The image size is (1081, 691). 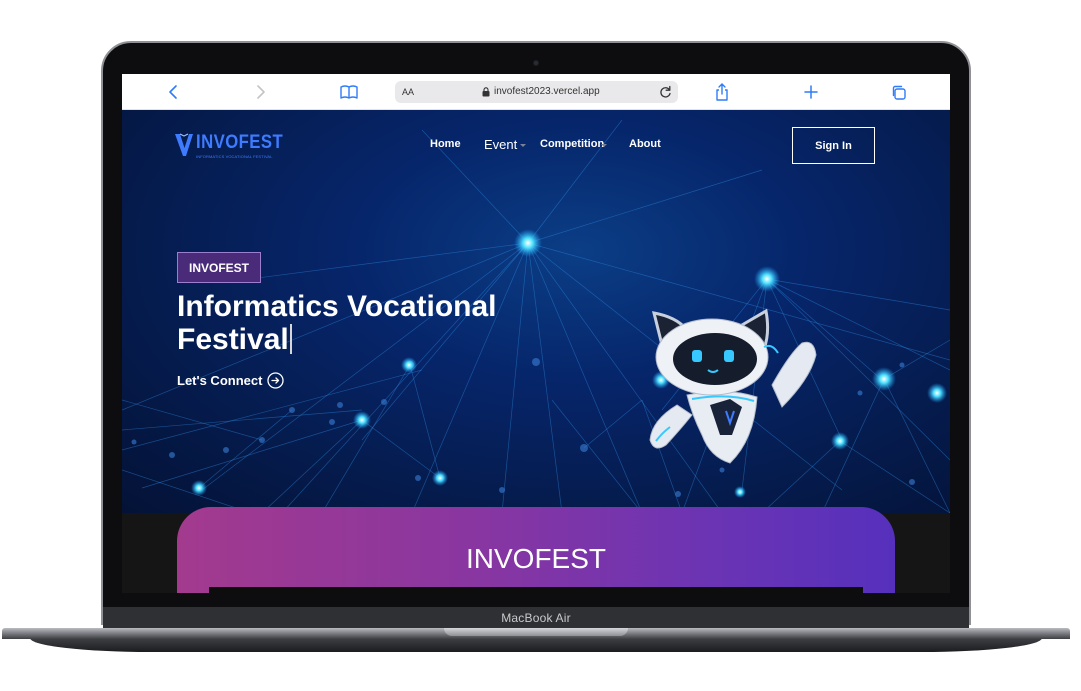 What do you see at coordinates (833, 145) in the screenshot?
I see `sign-in-button: Sign In` at bounding box center [833, 145].